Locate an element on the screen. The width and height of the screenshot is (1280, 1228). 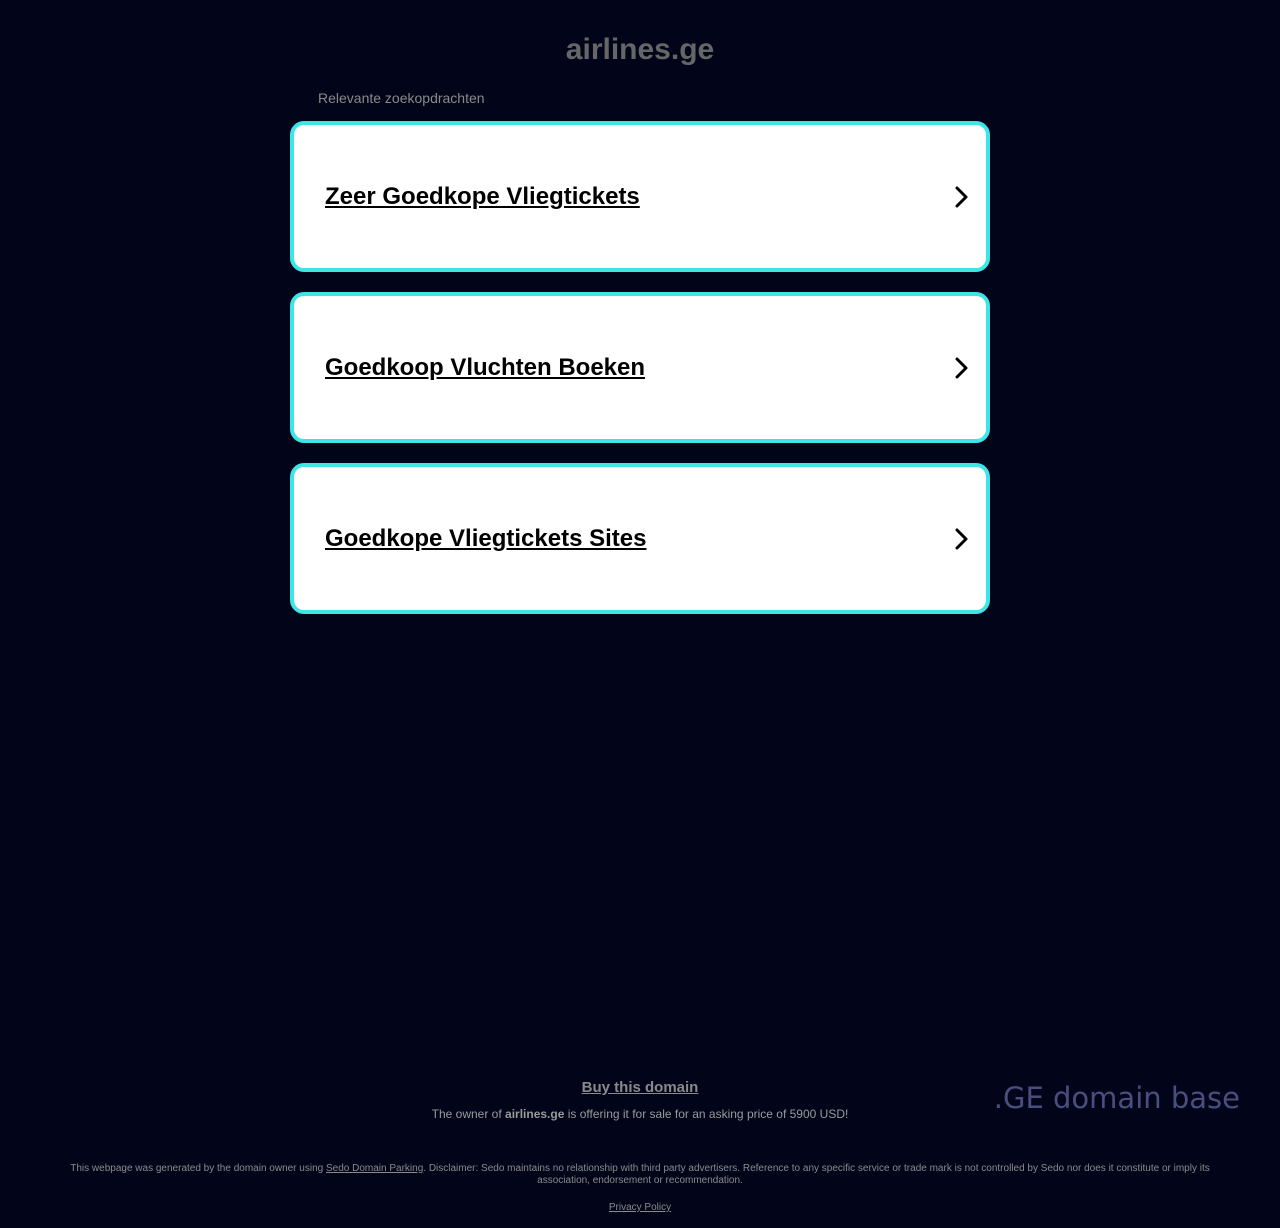
search-link-label: Goedkope Vliegtickets Sites is located at coordinates (485, 539).